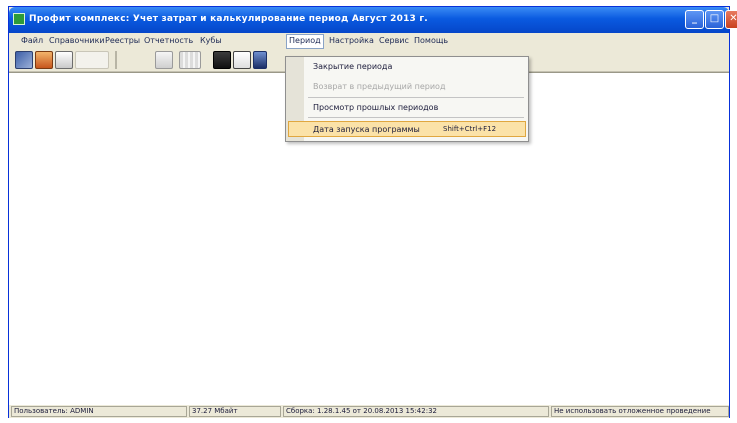 This screenshot has width=737, height=423. What do you see at coordinates (222, 60) in the screenshot?
I see `calculator-icon` at bounding box center [222, 60].